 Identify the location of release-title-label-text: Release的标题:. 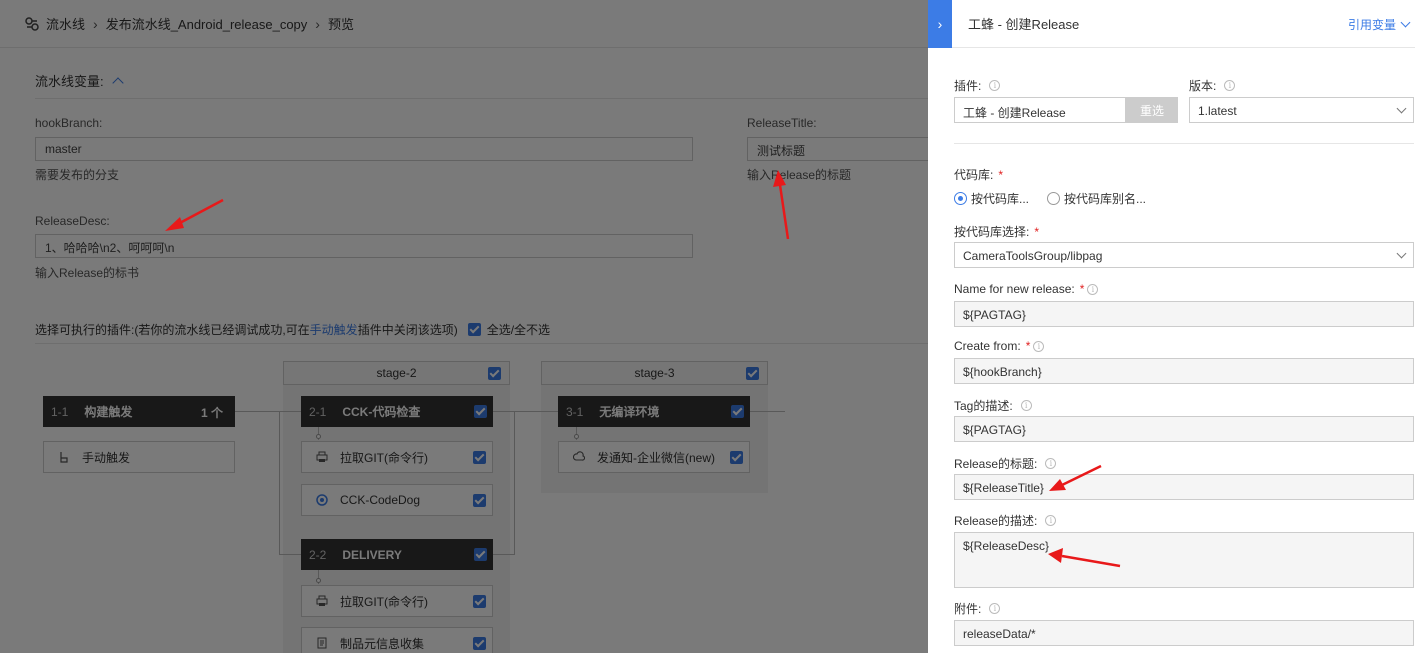
(996, 464).